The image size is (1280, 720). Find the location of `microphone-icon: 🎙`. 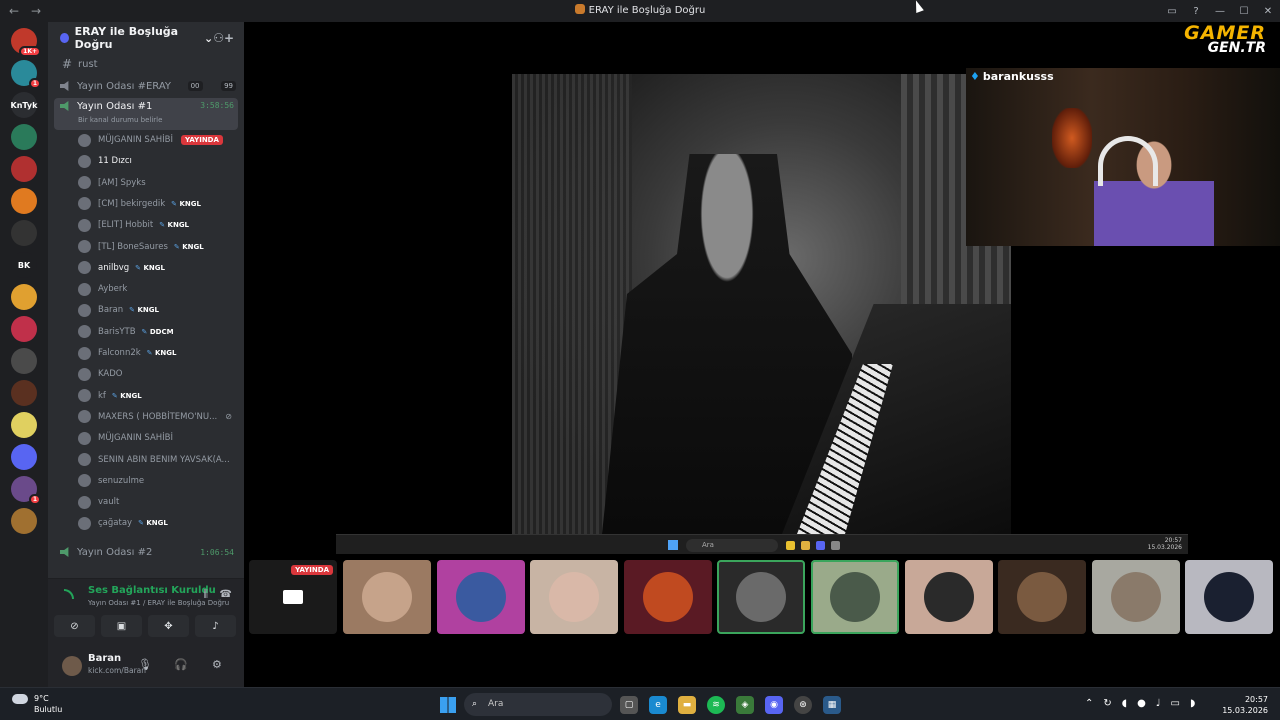

microphone-icon: 🎙 is located at coordinates (145, 664).